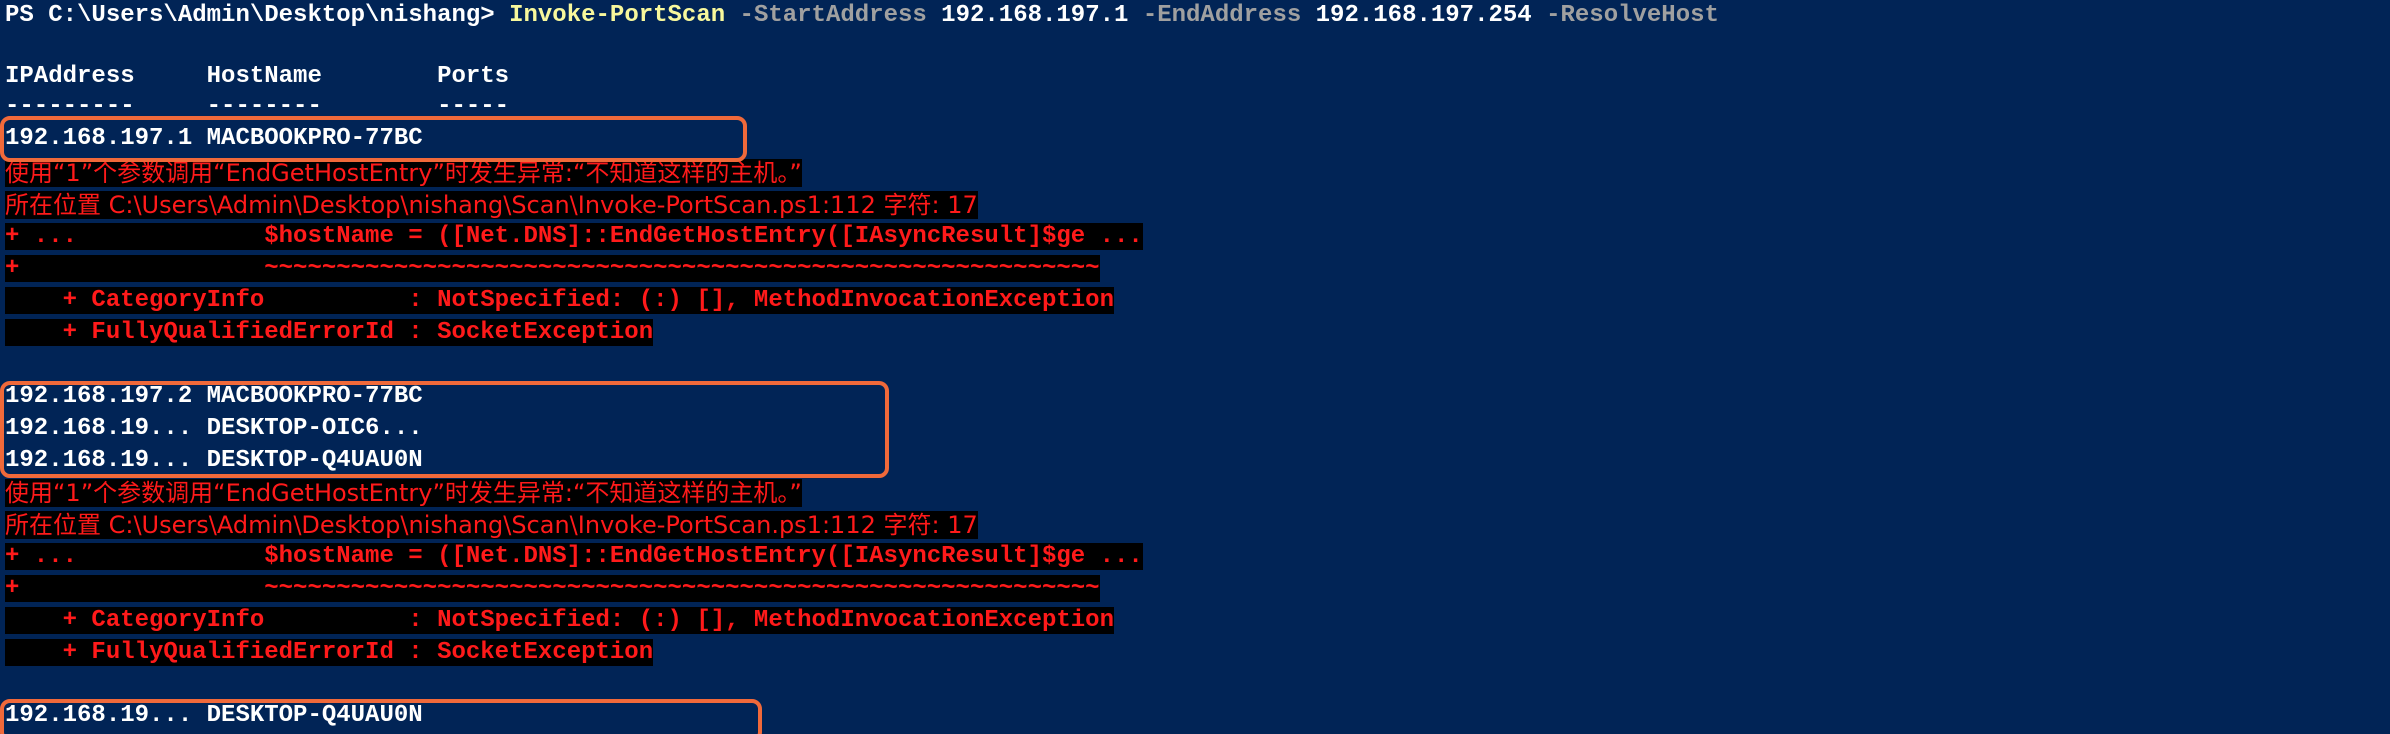 The image size is (2390, 734). What do you see at coordinates (1027, 15) in the screenshot?
I see `start-address-value: 192.168.197.1` at bounding box center [1027, 15].